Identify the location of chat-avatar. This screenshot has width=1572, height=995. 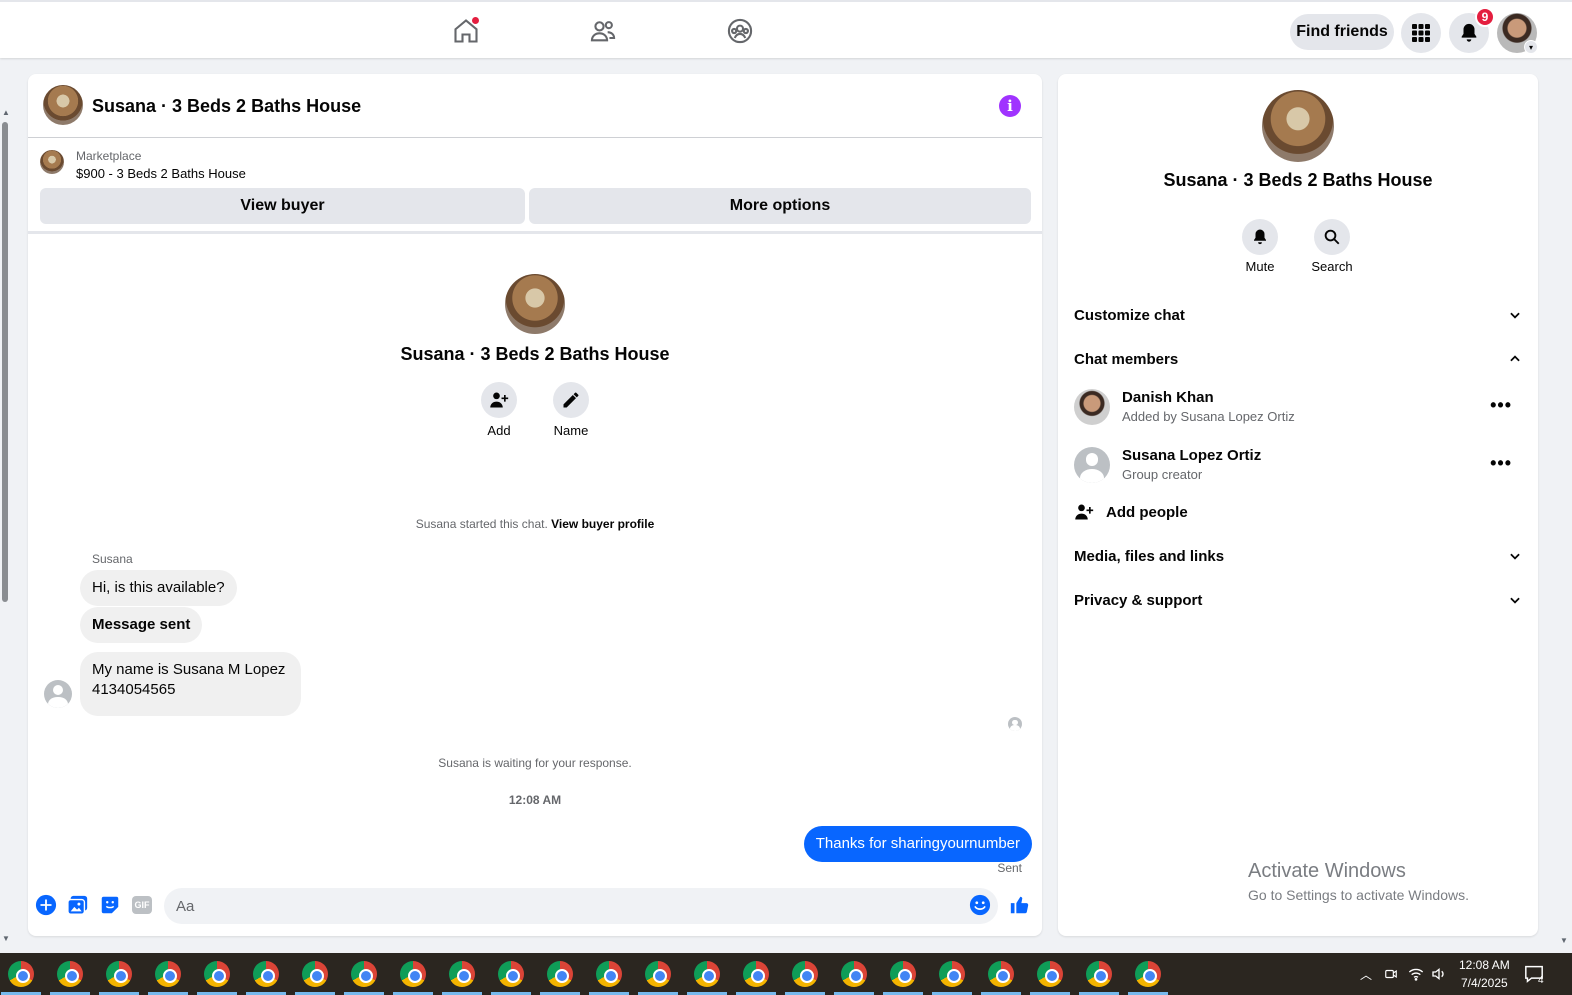
(63, 105).